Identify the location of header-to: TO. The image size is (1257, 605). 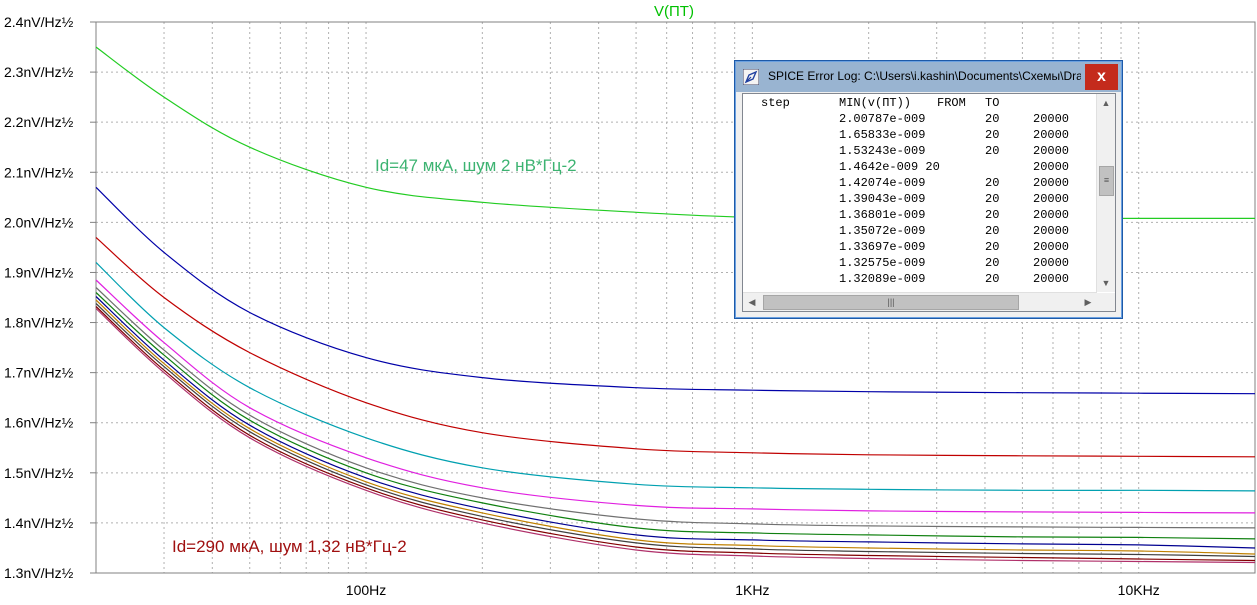
(992, 103).